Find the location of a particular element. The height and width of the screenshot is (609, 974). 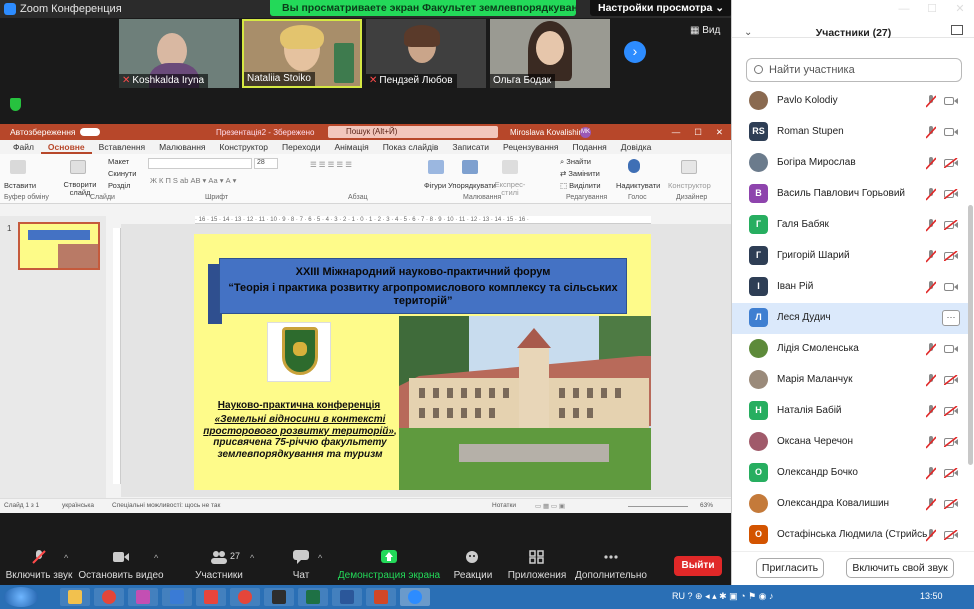

video-options-chevron-icon: ^ is located at coordinates (156, 558).